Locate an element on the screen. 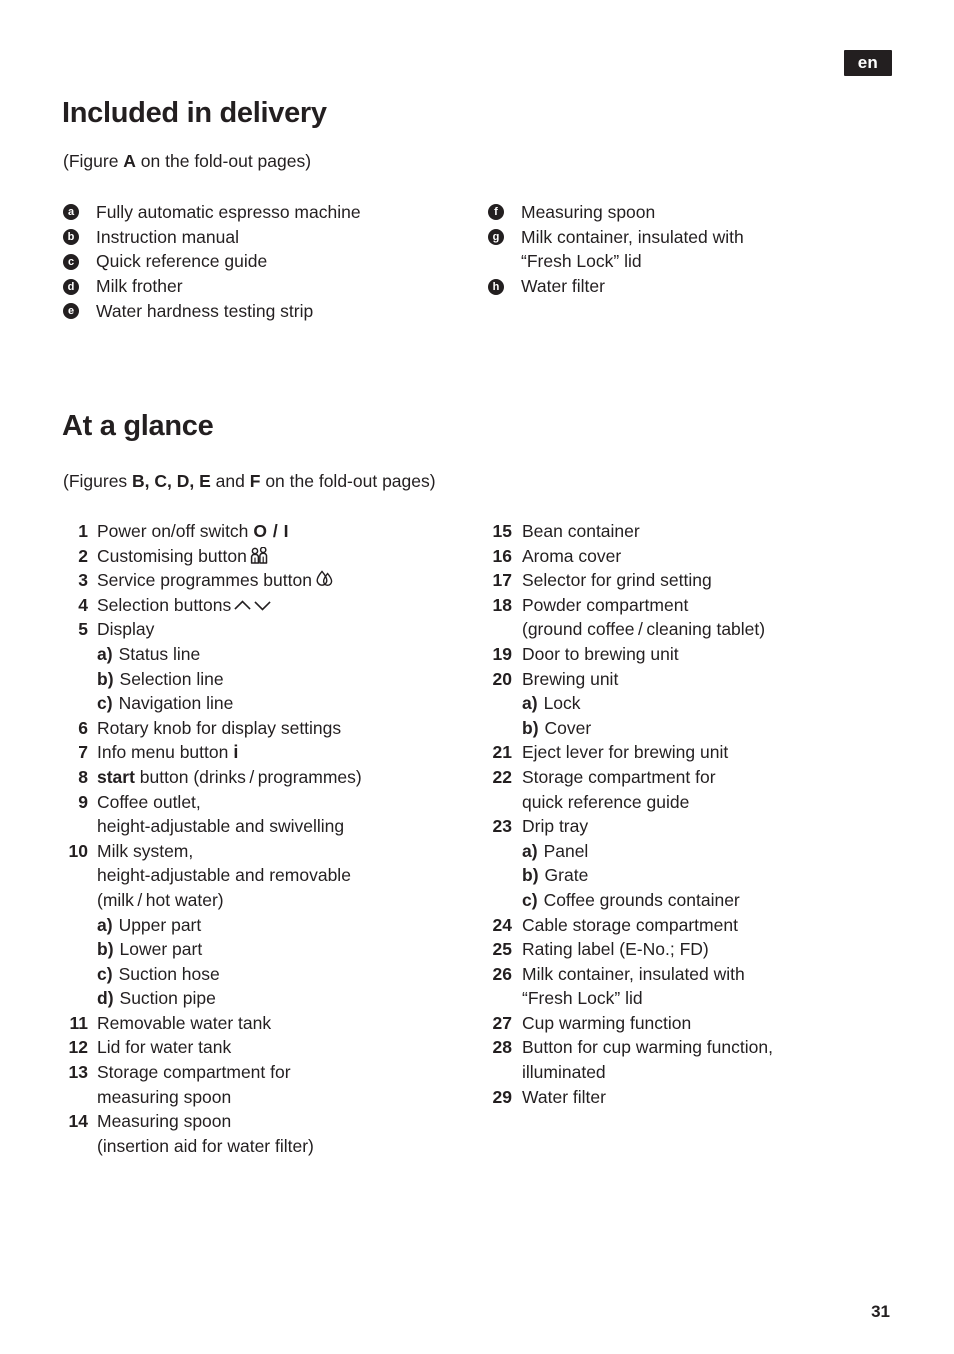 Image resolution: width=954 pixels, height=1354 pixels. list-item-body: start button (drinks / programmes) is located at coordinates (285, 777).